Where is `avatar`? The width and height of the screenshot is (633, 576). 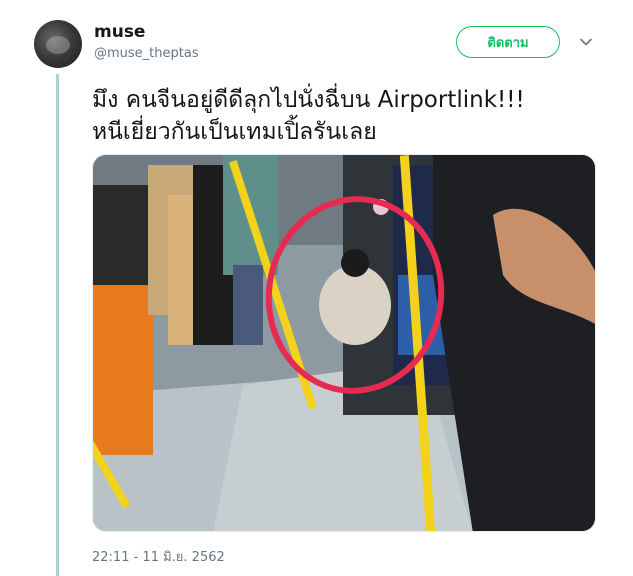
avatar is located at coordinates (58, 44).